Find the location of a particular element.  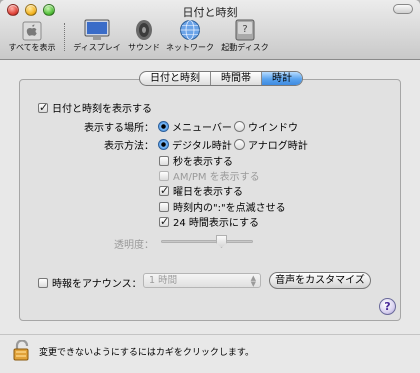

show-weekday-row: 曜日を表示する is located at coordinates (201, 190).